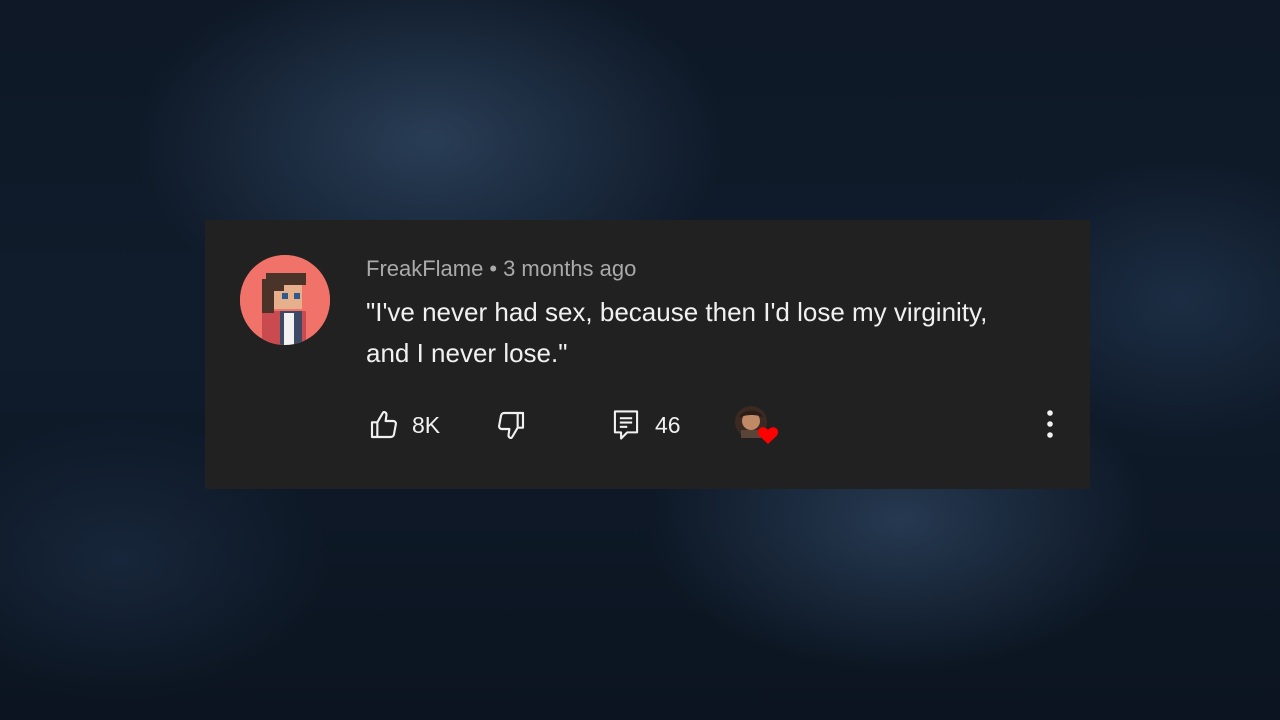 The image size is (1280, 720). I want to click on more-options-button, so click(1050, 424).